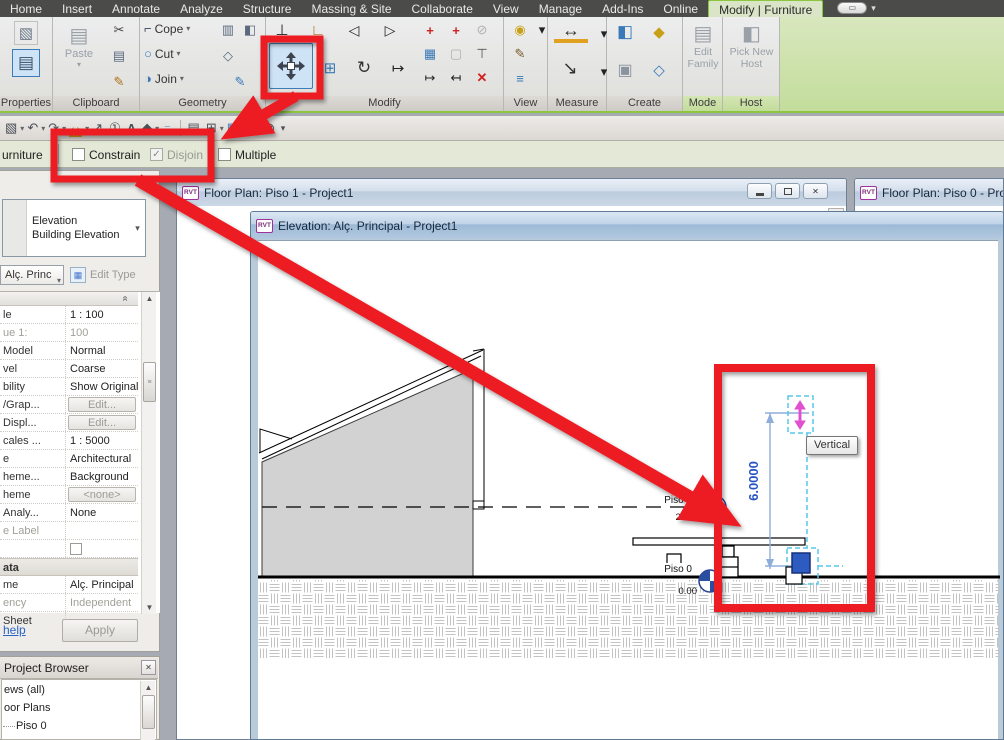  I want to click on apply-button: Apply, so click(100, 630).